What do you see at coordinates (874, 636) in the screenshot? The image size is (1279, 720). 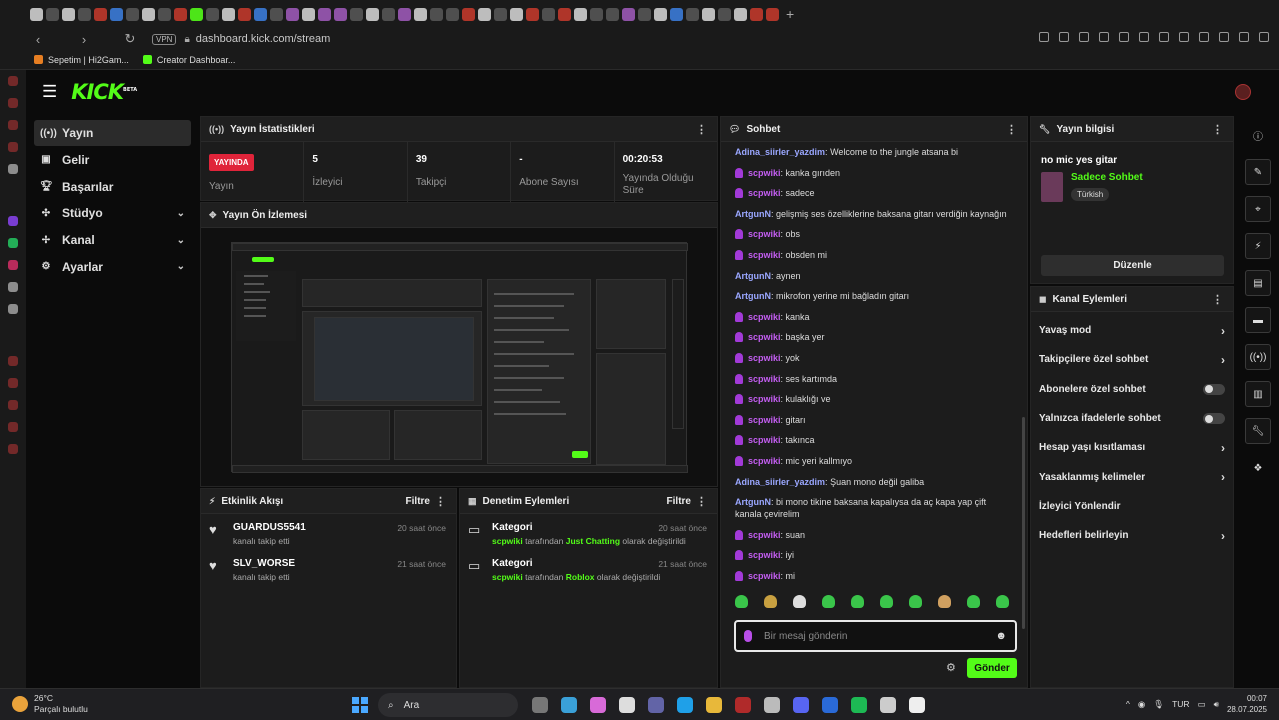 I see `chat-message-input` at bounding box center [874, 636].